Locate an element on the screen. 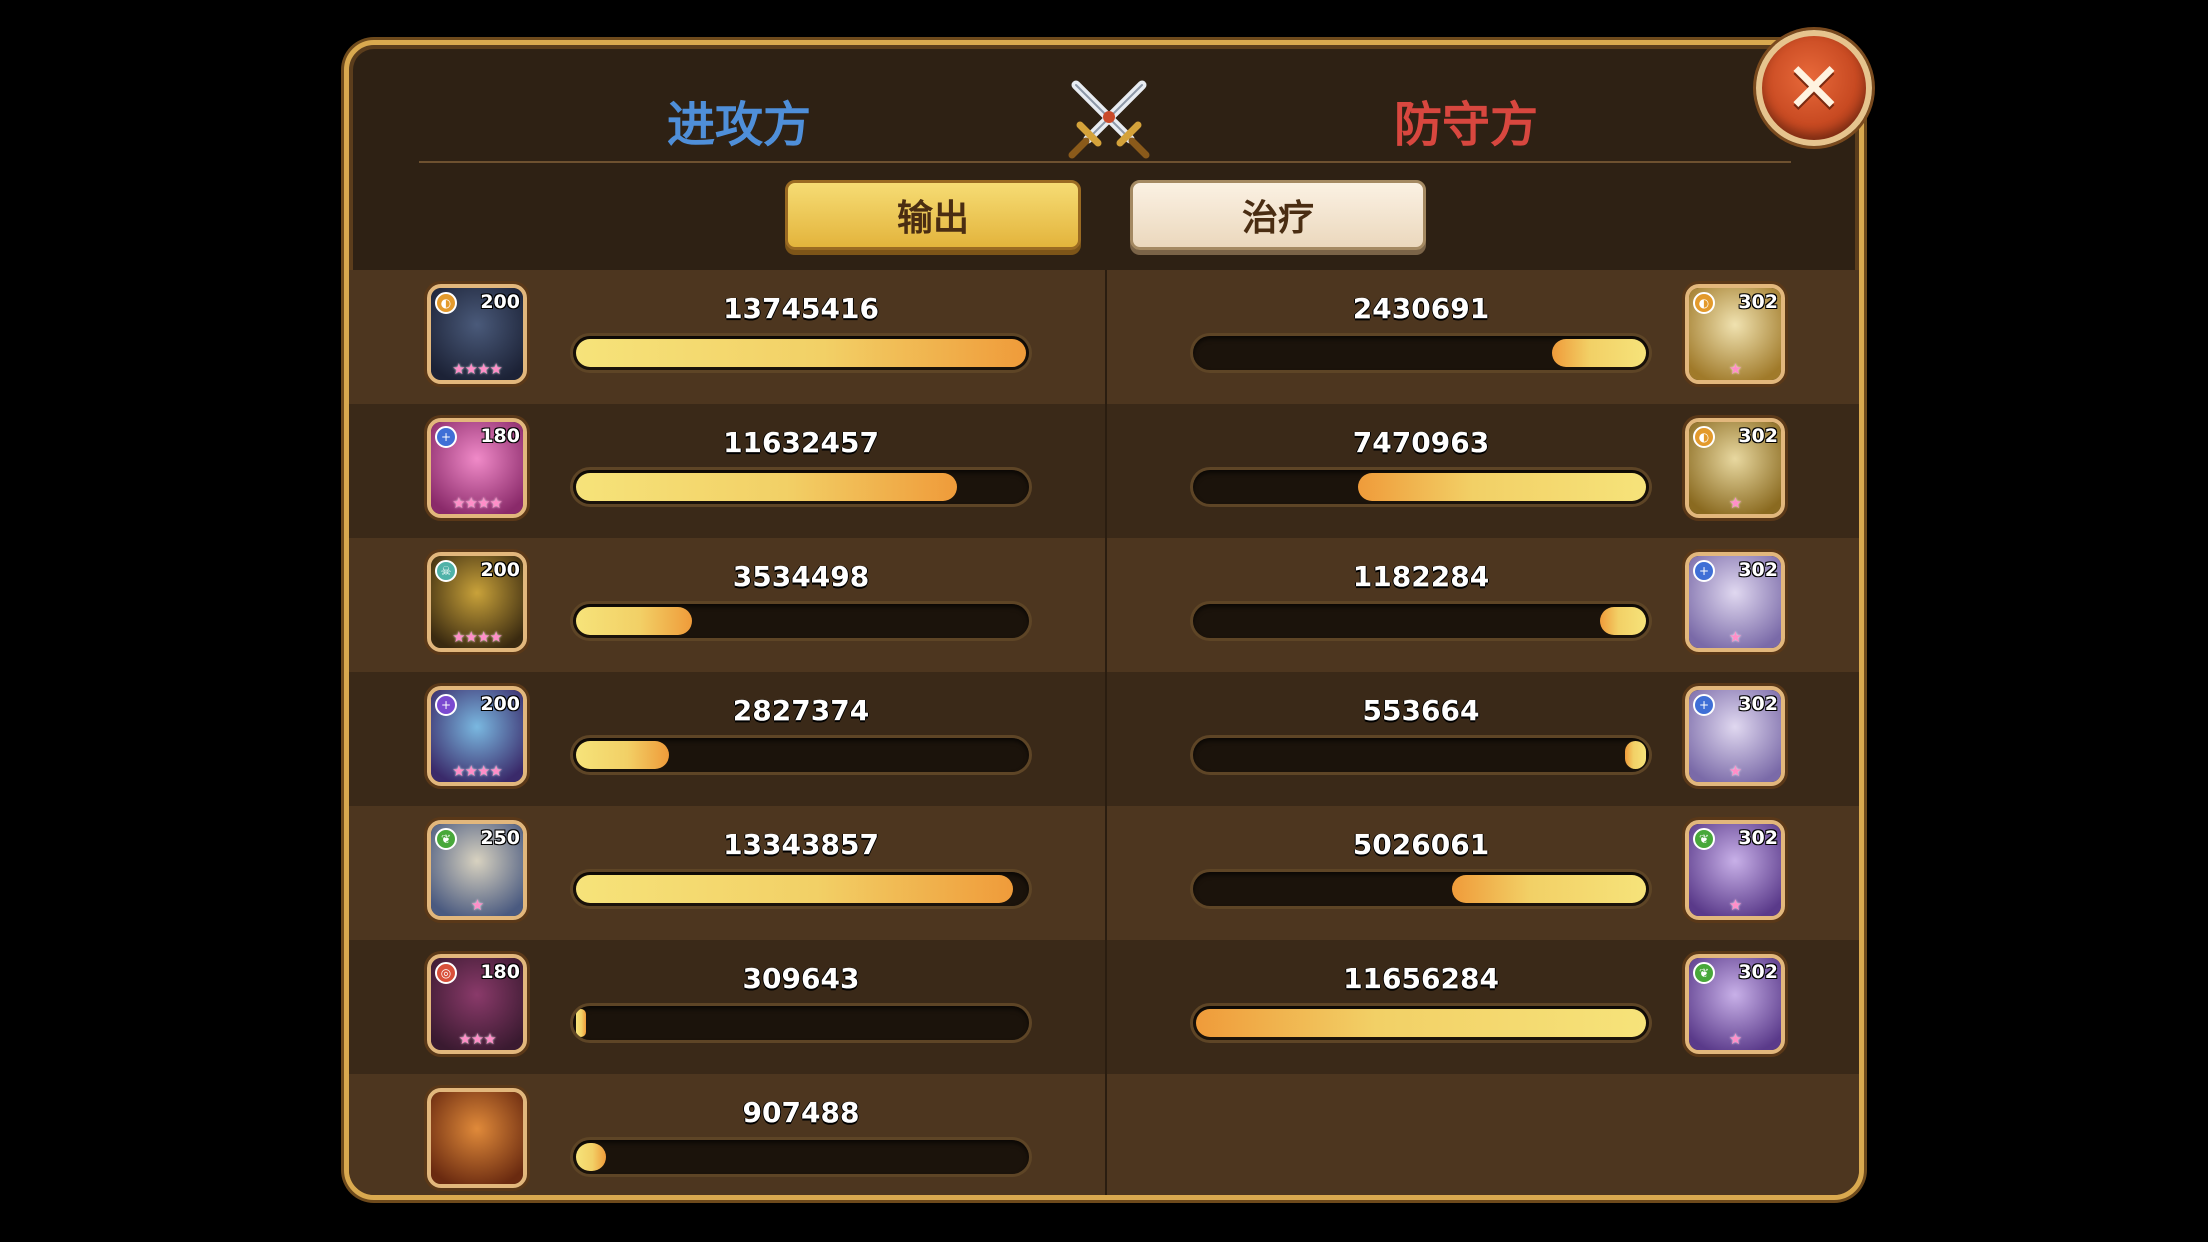 Image resolution: width=2208 pixels, height=1242 pixels. tab-heal: 治疗 is located at coordinates (1278, 215).